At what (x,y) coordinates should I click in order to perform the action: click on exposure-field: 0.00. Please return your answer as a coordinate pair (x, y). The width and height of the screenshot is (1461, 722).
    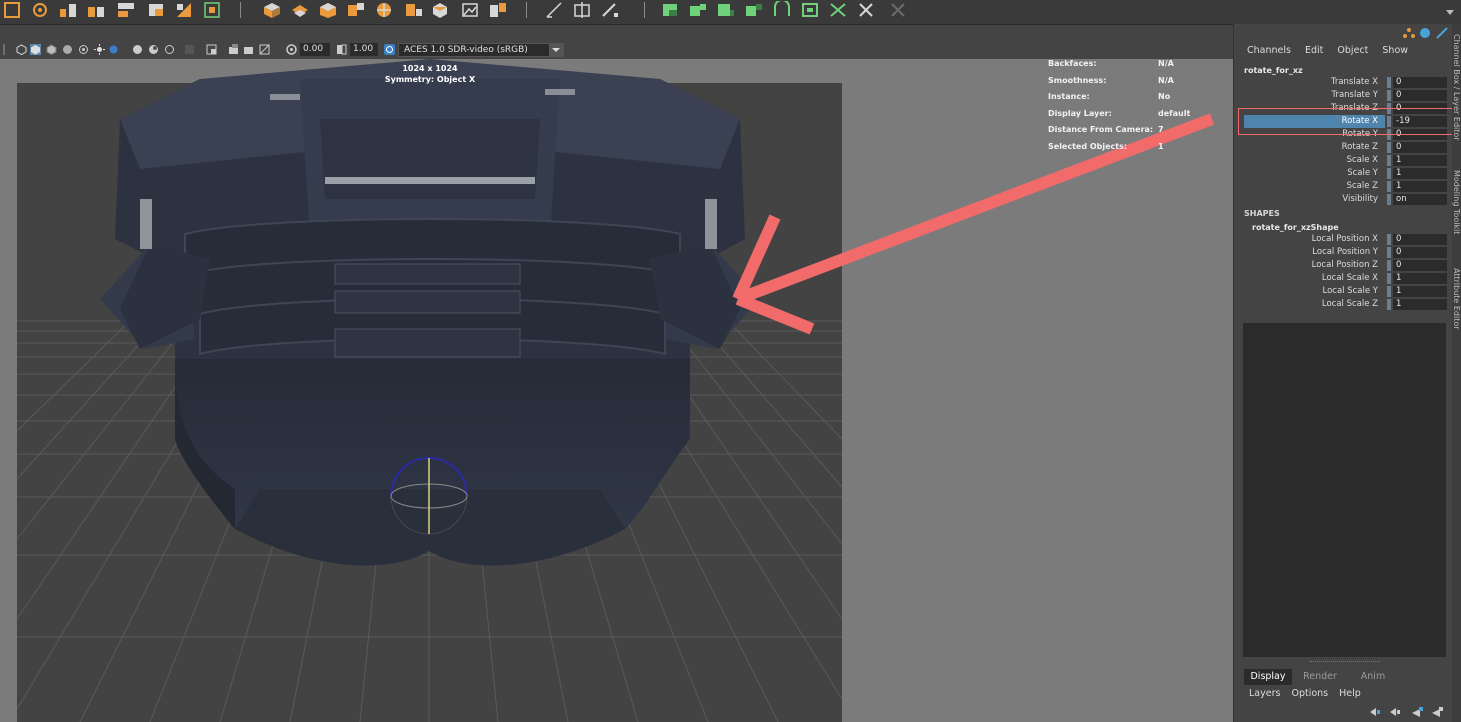
    Looking at the image, I should click on (315, 49).